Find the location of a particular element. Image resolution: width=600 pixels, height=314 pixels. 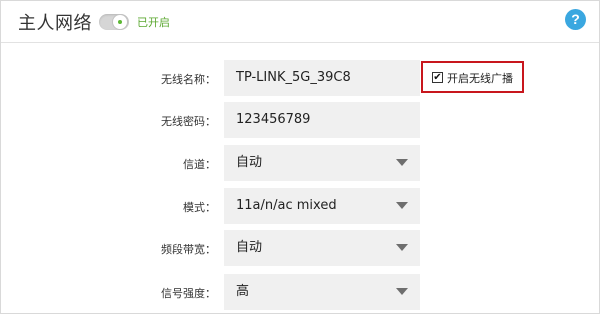

mode-select: 11a/n/ac mixed is located at coordinates (322, 206).